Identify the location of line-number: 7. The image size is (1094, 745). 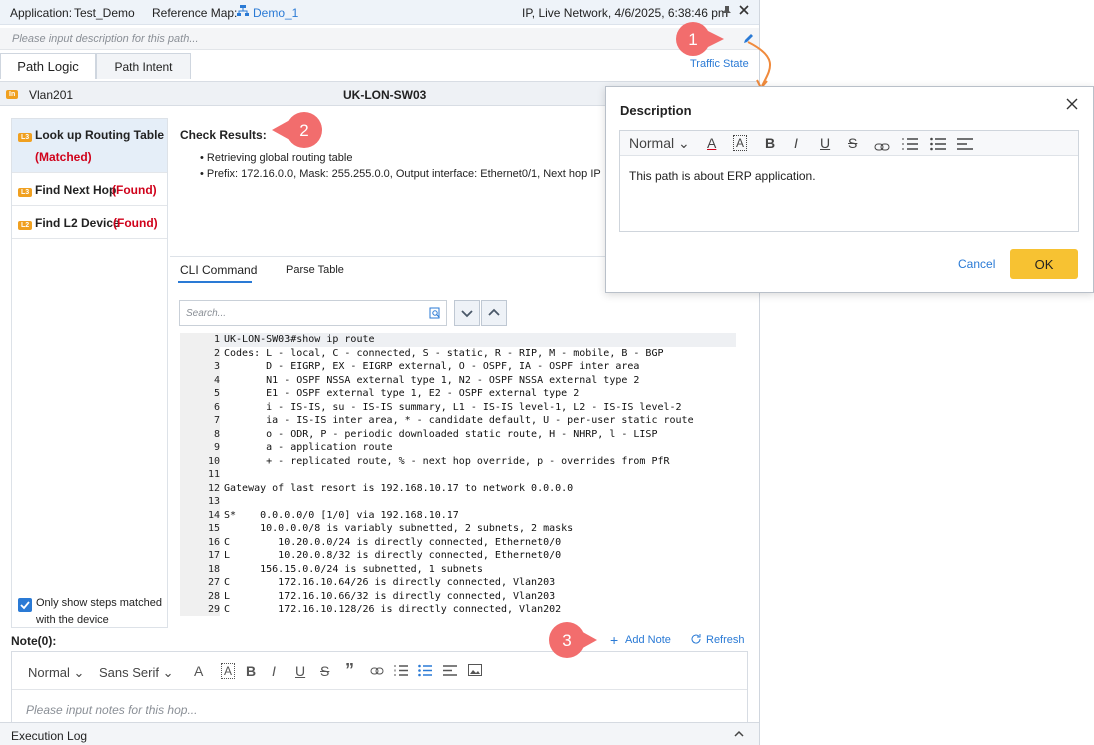
(200, 421).